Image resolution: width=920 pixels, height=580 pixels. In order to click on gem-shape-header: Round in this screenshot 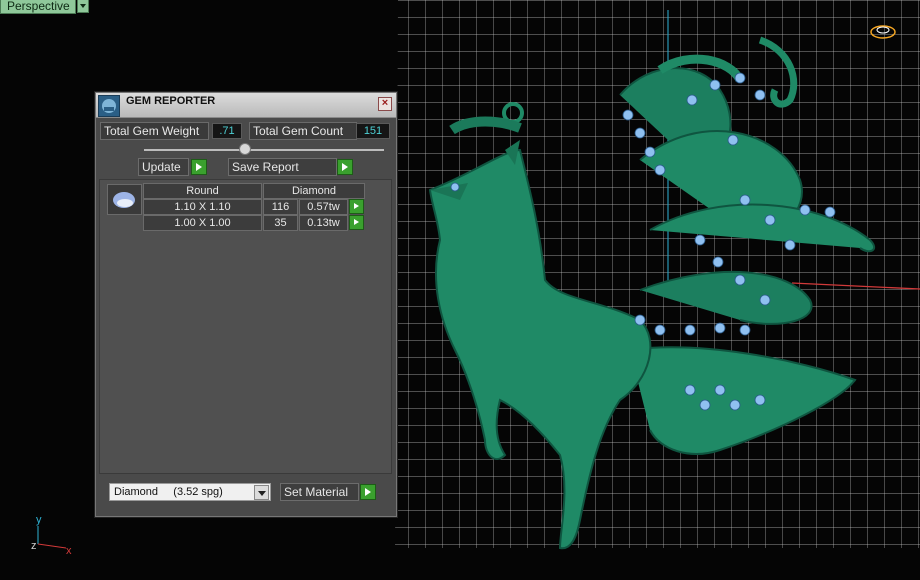, I will do `click(202, 191)`.